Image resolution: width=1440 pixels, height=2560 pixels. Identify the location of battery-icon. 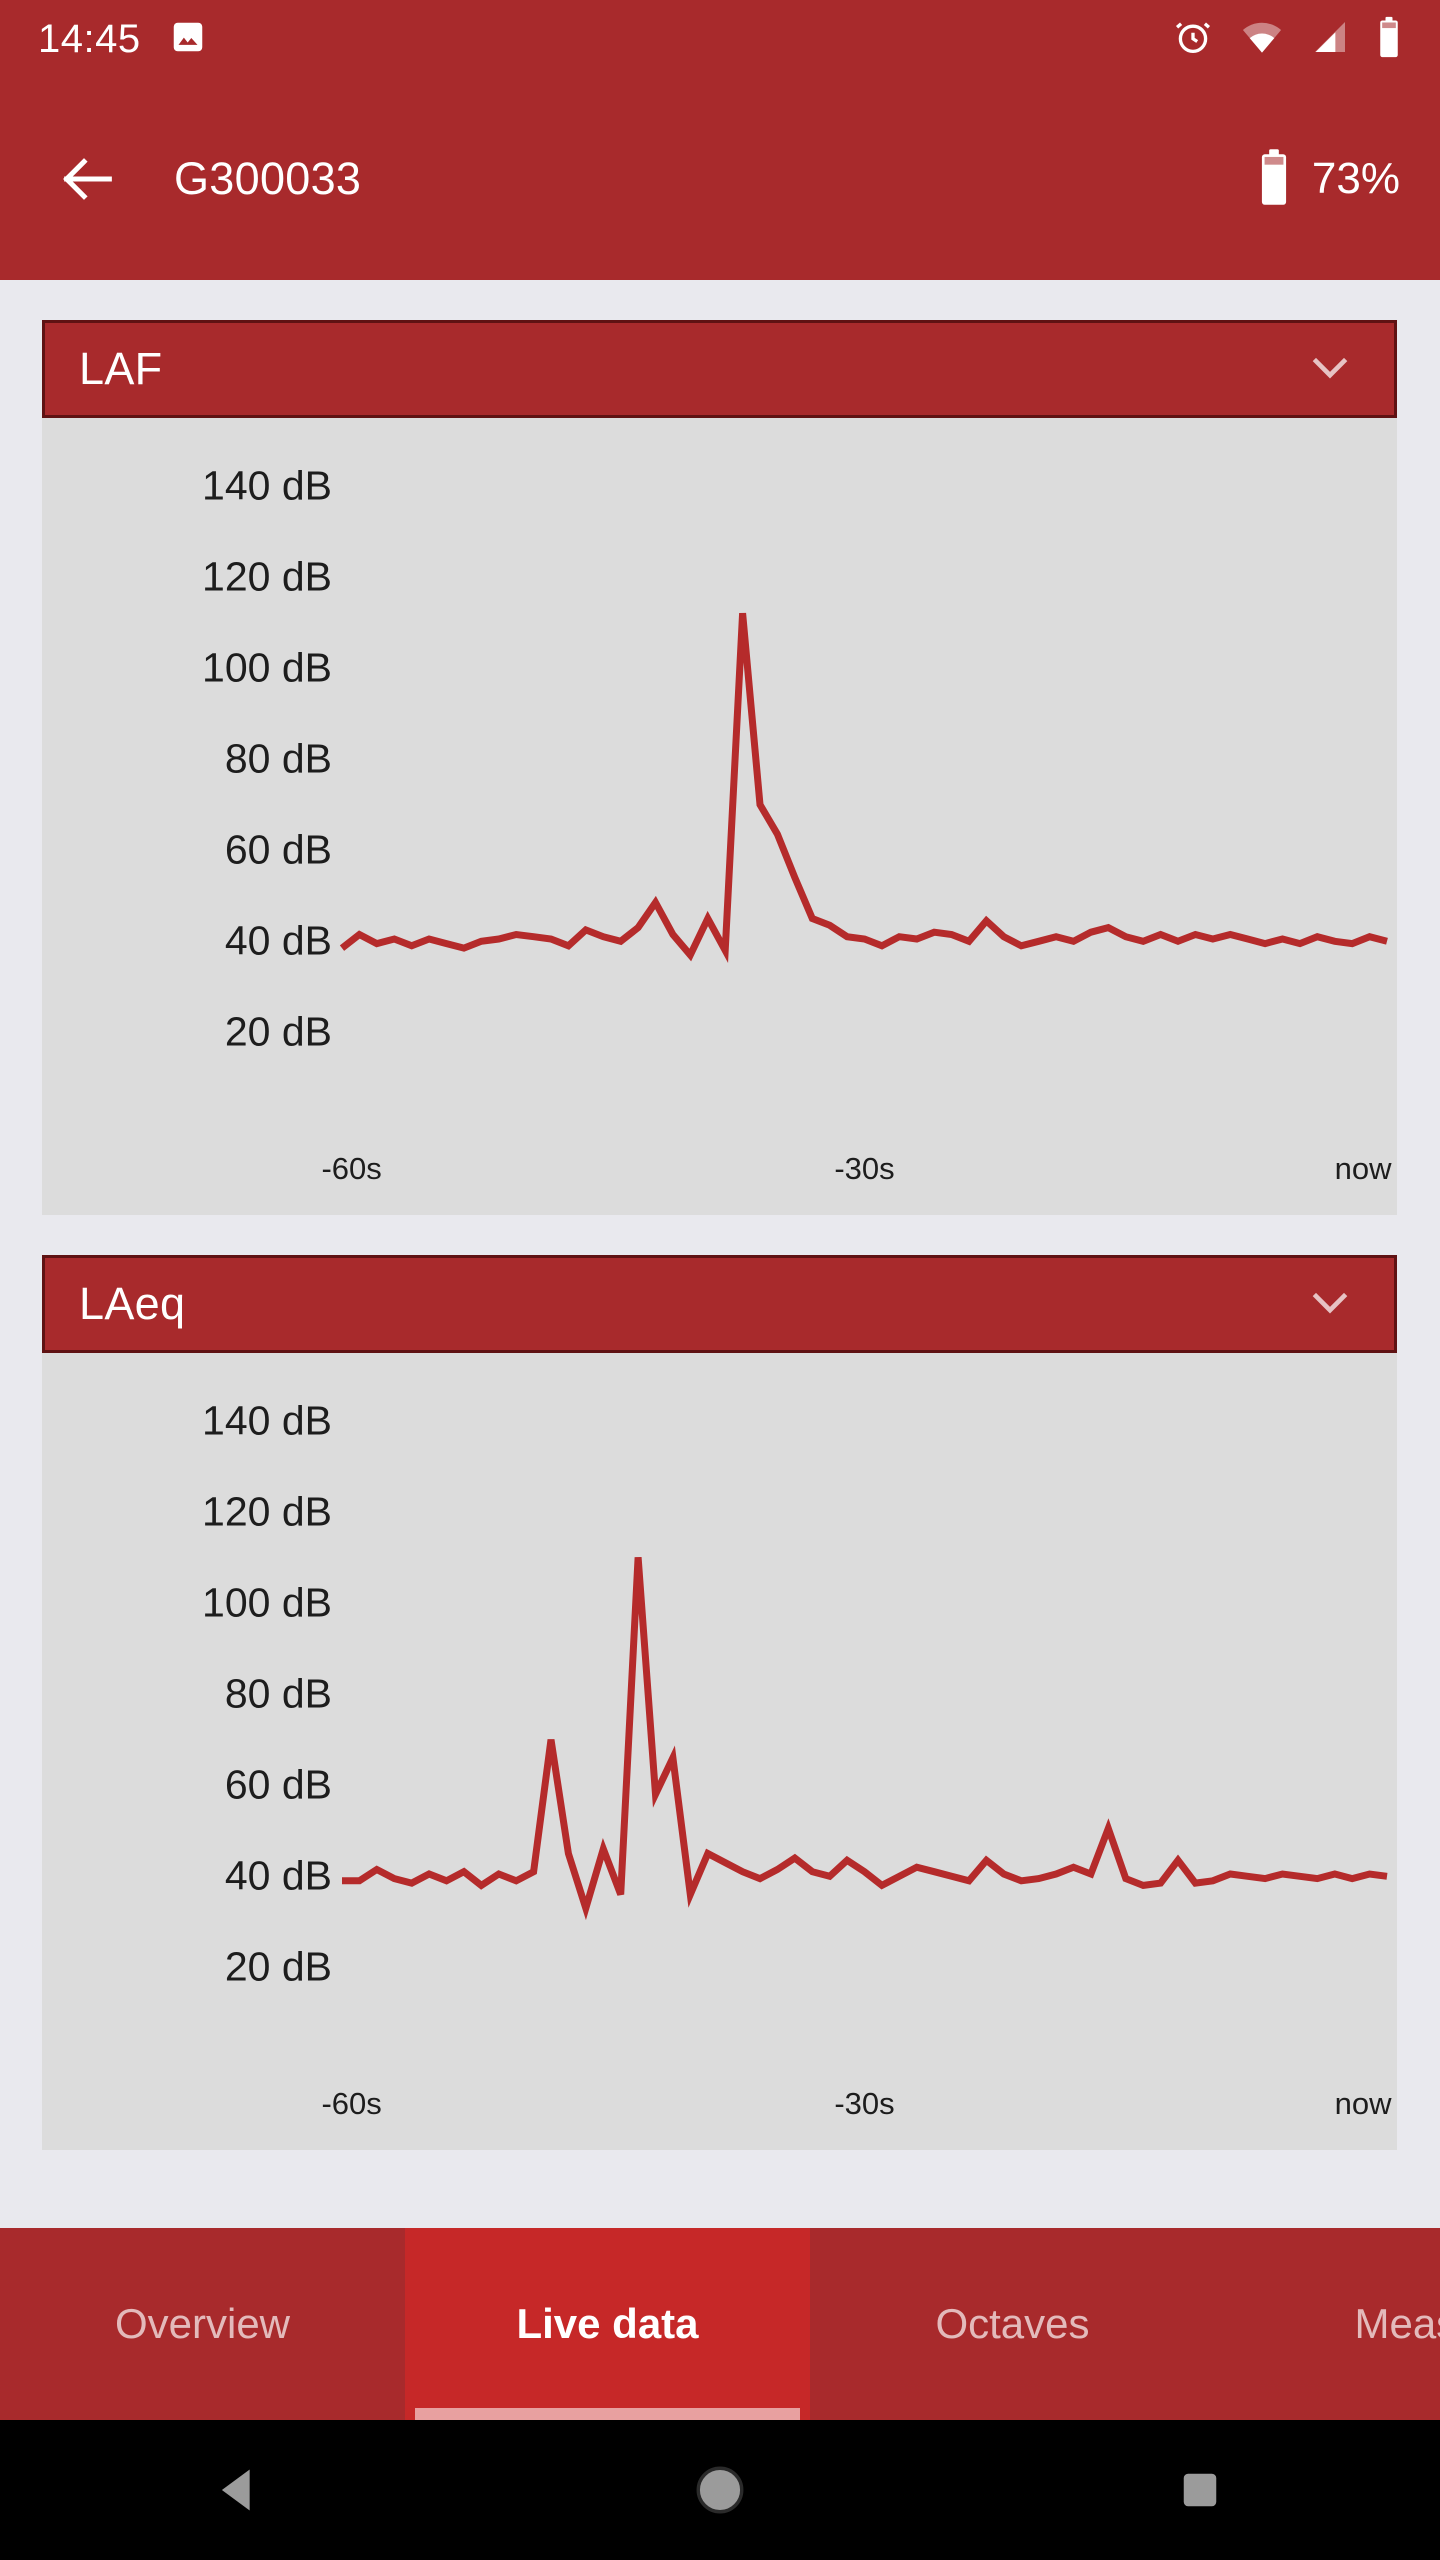
(1389, 39).